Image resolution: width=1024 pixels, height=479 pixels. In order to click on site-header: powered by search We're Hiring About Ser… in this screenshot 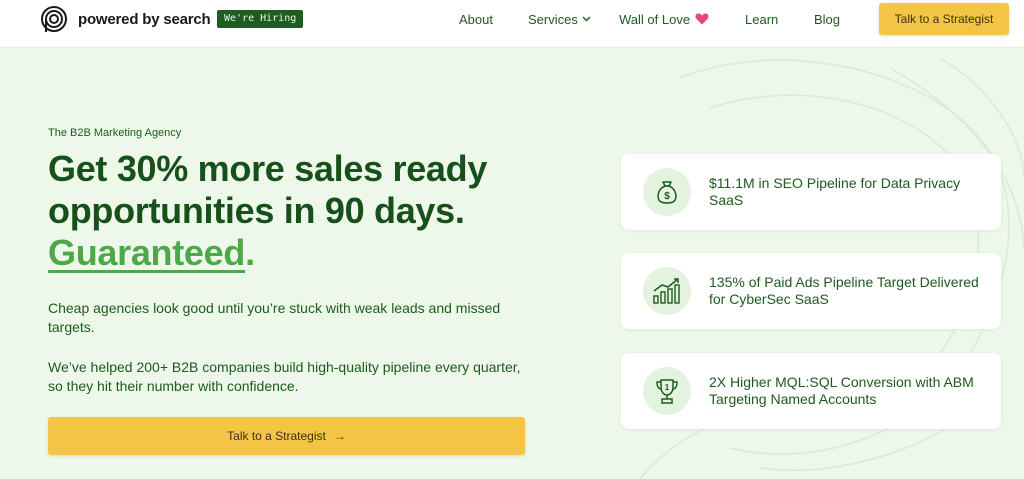, I will do `click(512, 24)`.